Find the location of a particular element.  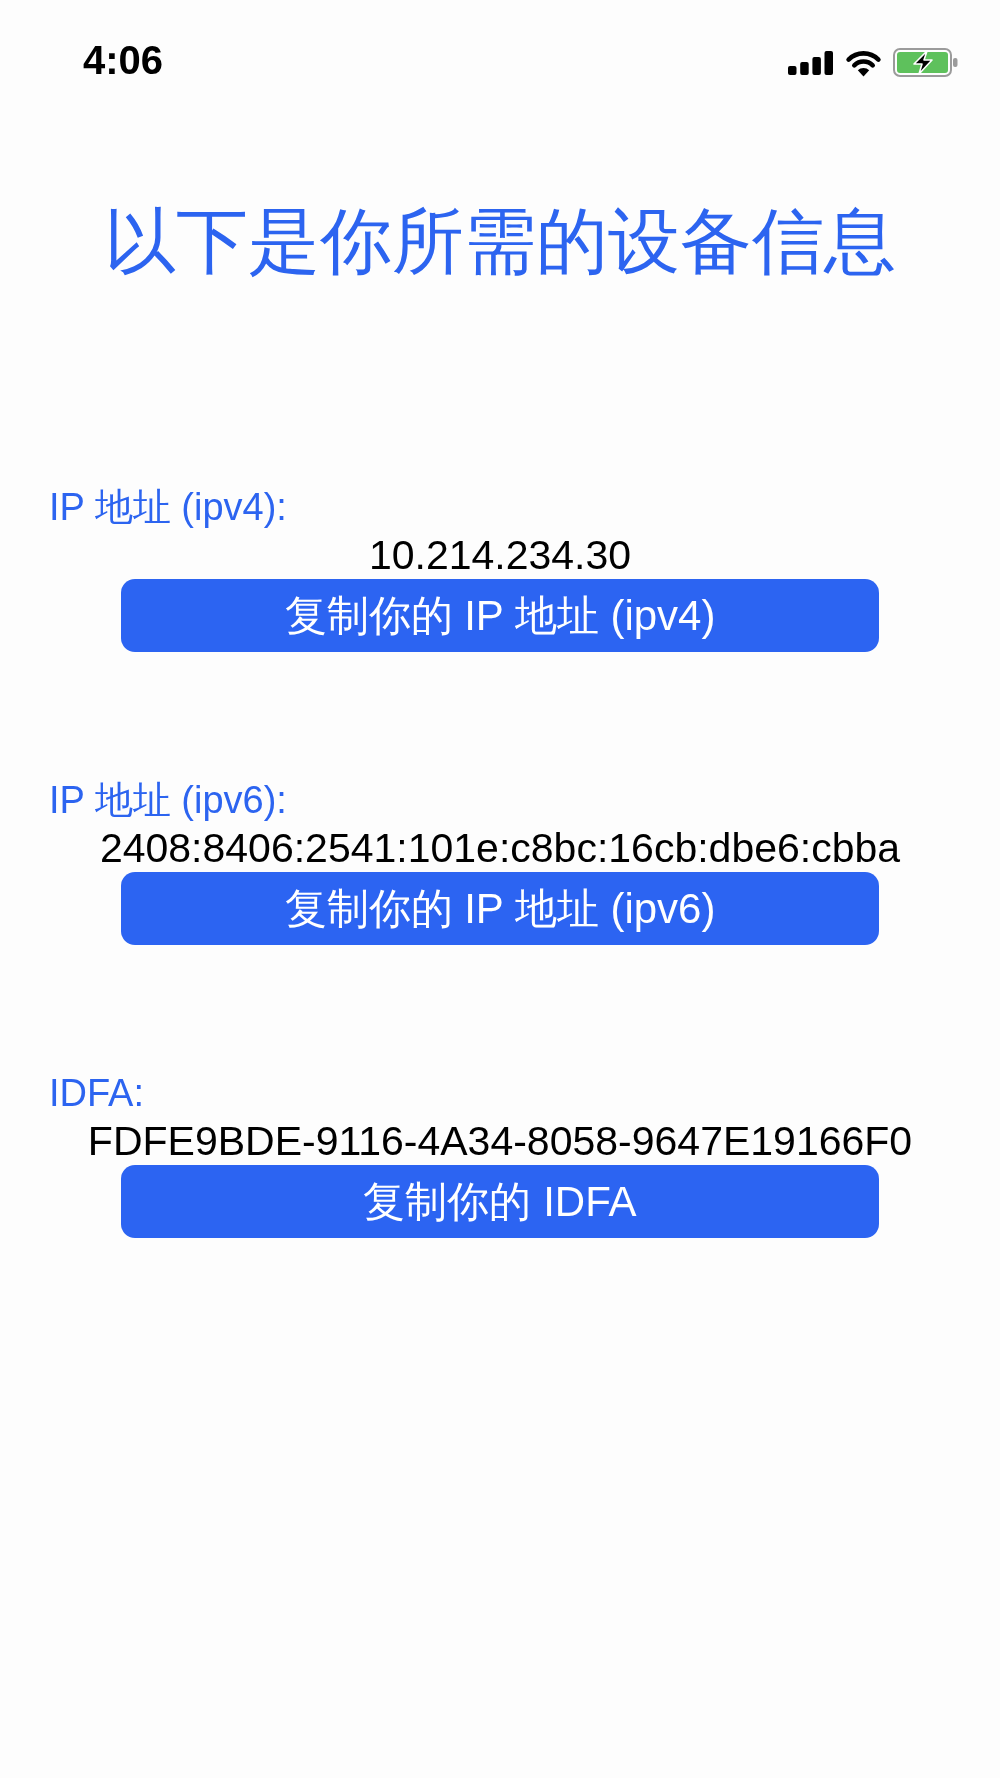

copy-button: 复制你的 IDFA is located at coordinates (500, 1201).